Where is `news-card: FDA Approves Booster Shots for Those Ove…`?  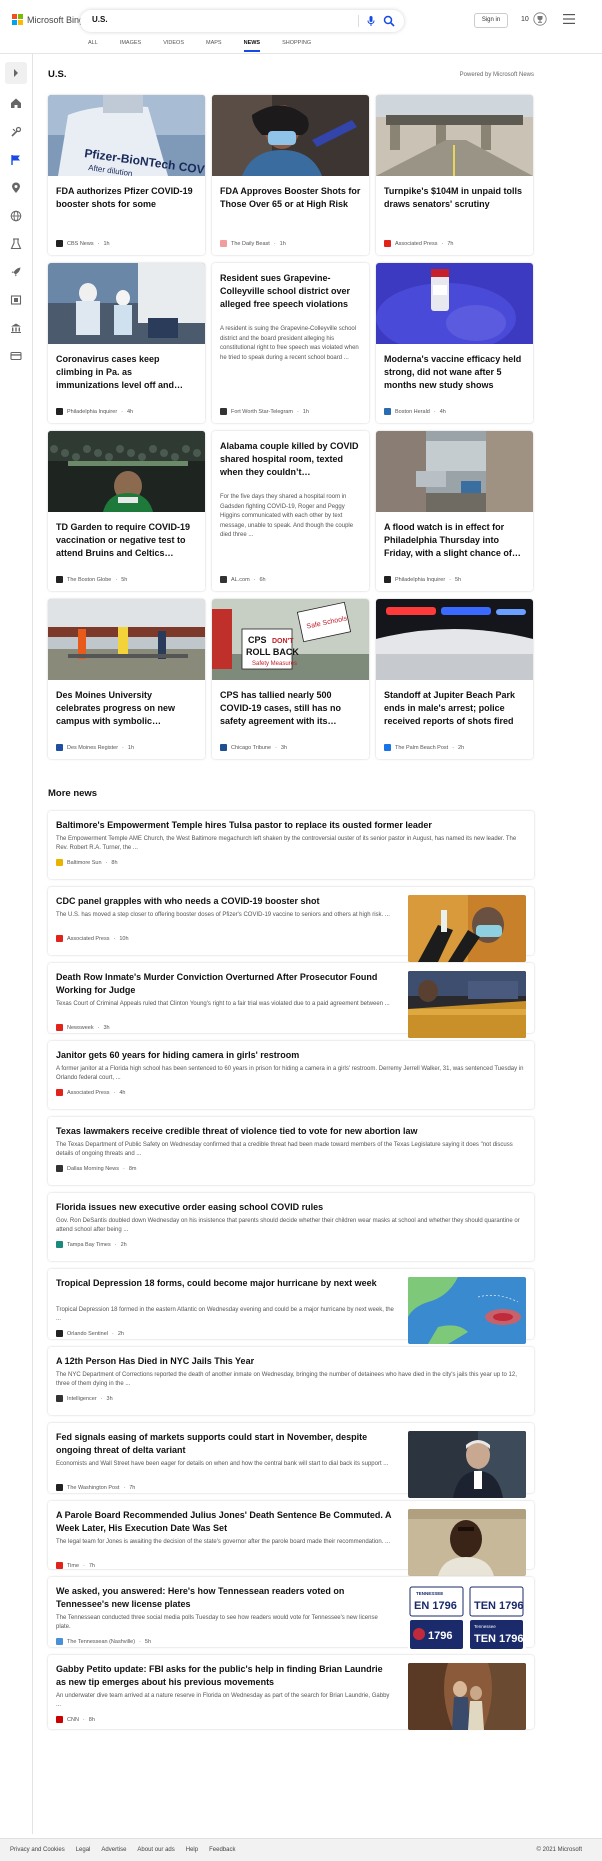
news-card: FDA Approves Booster Shots for Those Ove… is located at coordinates (290, 175).